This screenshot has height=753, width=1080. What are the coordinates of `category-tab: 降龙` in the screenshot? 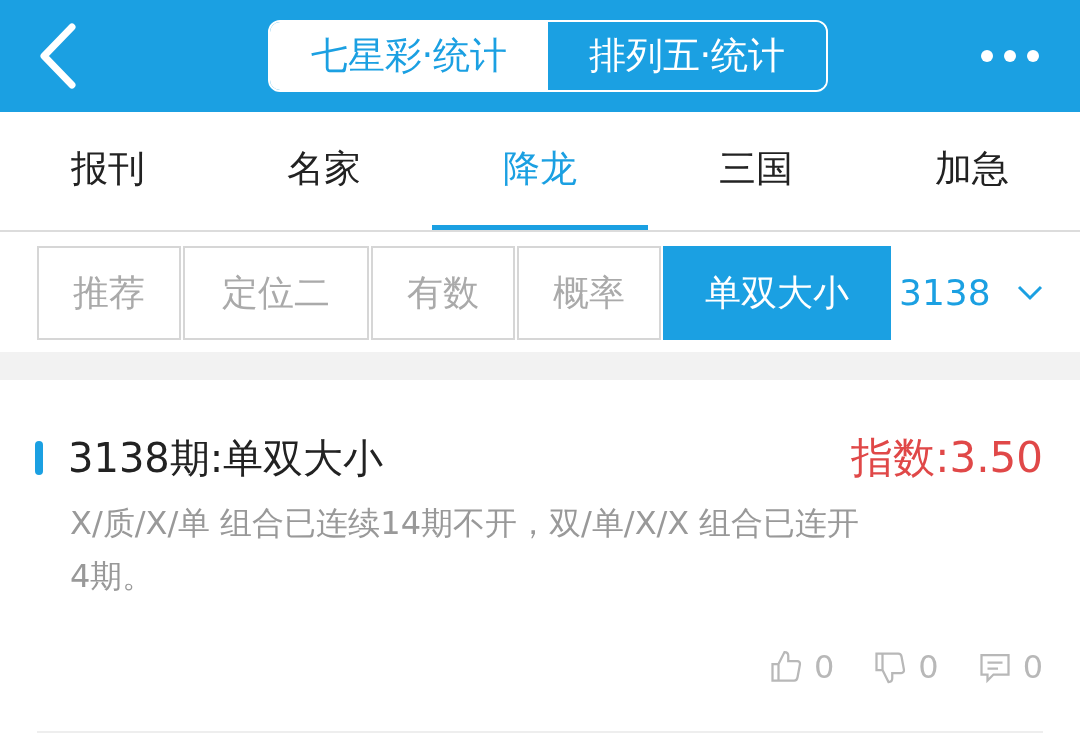 It's located at (540, 171).